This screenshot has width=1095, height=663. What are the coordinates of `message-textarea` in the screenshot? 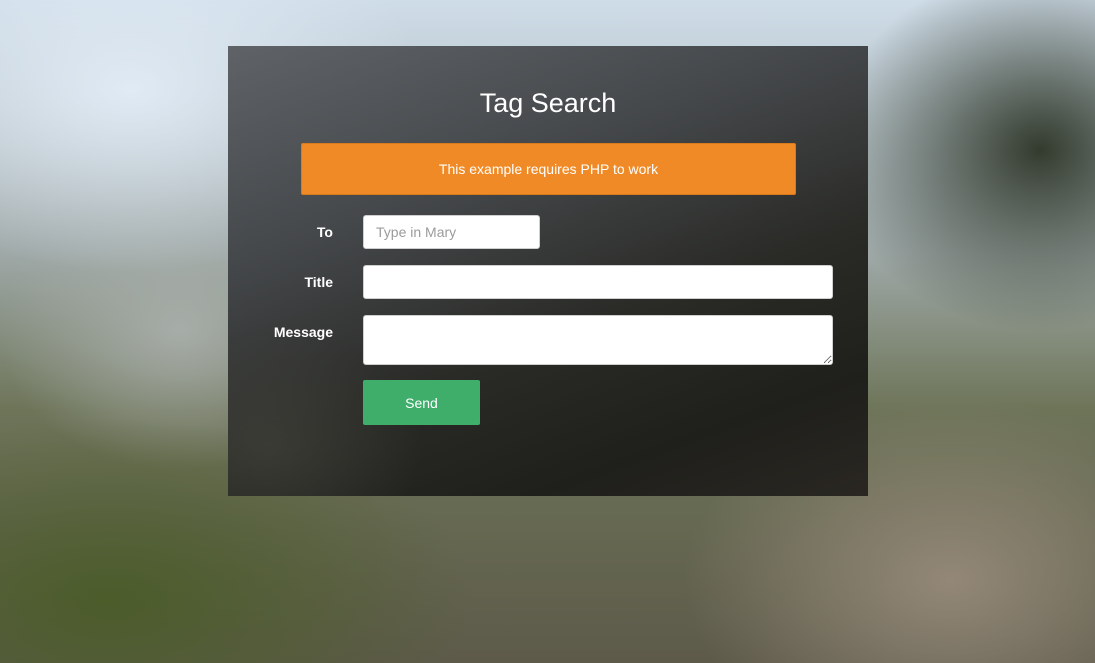 It's located at (598, 340).